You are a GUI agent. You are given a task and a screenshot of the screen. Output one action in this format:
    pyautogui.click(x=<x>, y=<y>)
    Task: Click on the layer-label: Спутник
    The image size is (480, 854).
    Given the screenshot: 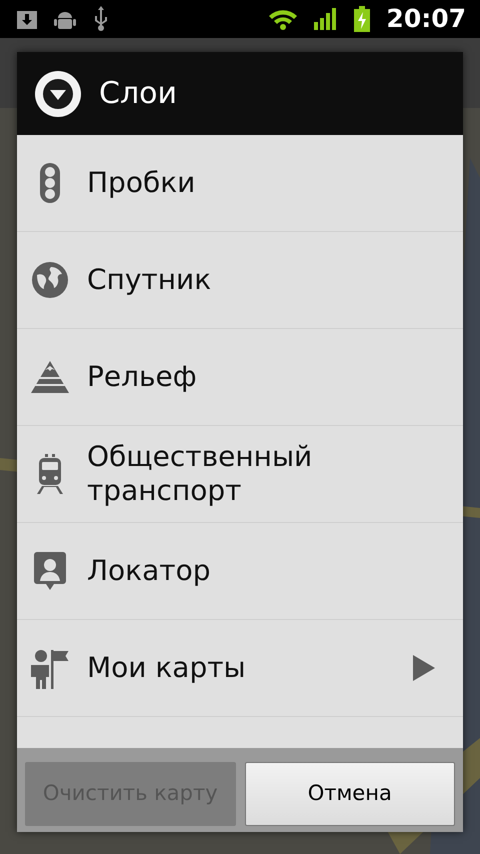 What is the action you would take?
    pyautogui.click(x=149, y=280)
    